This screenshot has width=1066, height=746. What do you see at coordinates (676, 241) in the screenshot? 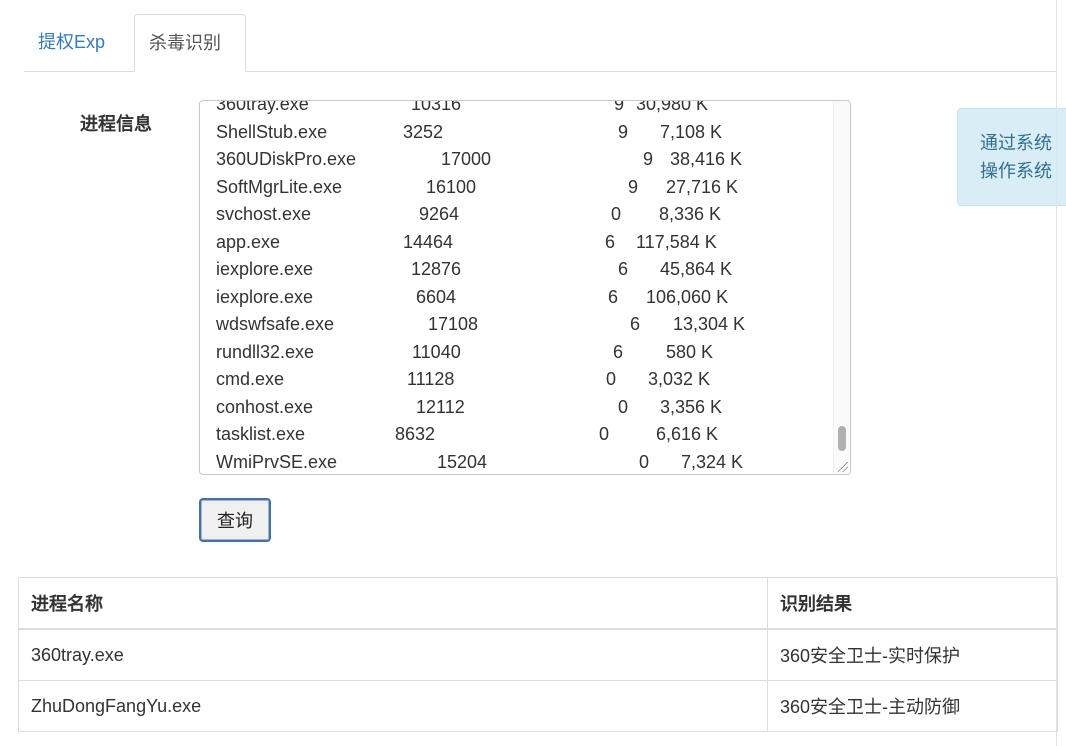
I see `process-mem-text: 117,584 K` at bounding box center [676, 241].